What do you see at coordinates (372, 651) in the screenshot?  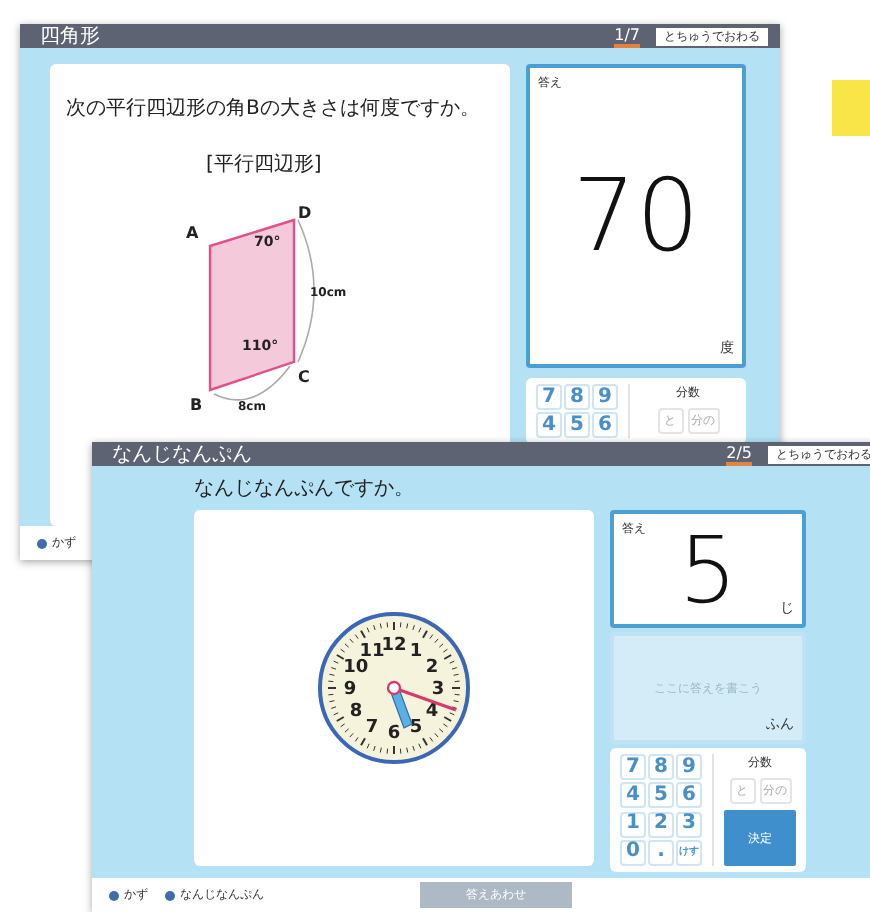 I see `clock-number: 11` at bounding box center [372, 651].